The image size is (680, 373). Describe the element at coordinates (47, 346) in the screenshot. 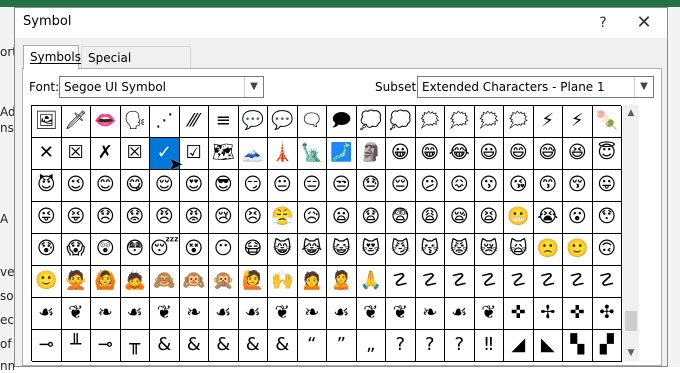

I see `symbol-cell: ⊸` at that location.